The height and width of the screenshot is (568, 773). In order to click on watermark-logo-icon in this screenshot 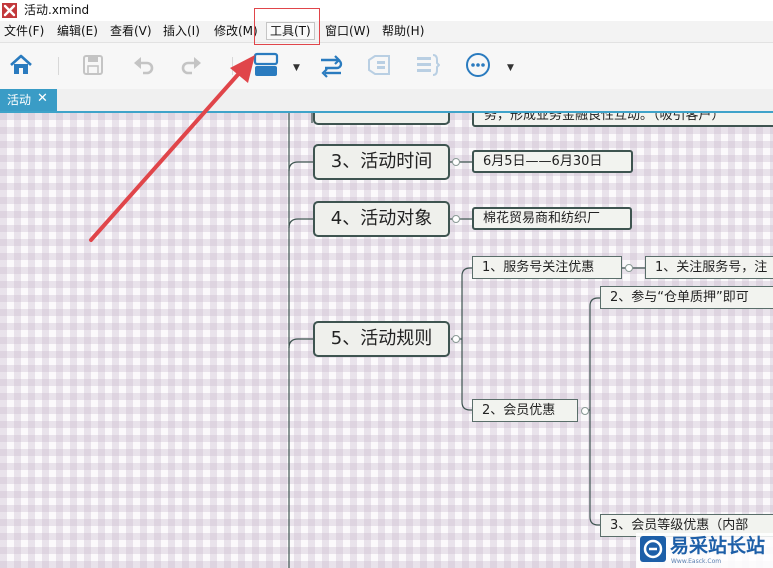, I will do `click(653, 549)`.